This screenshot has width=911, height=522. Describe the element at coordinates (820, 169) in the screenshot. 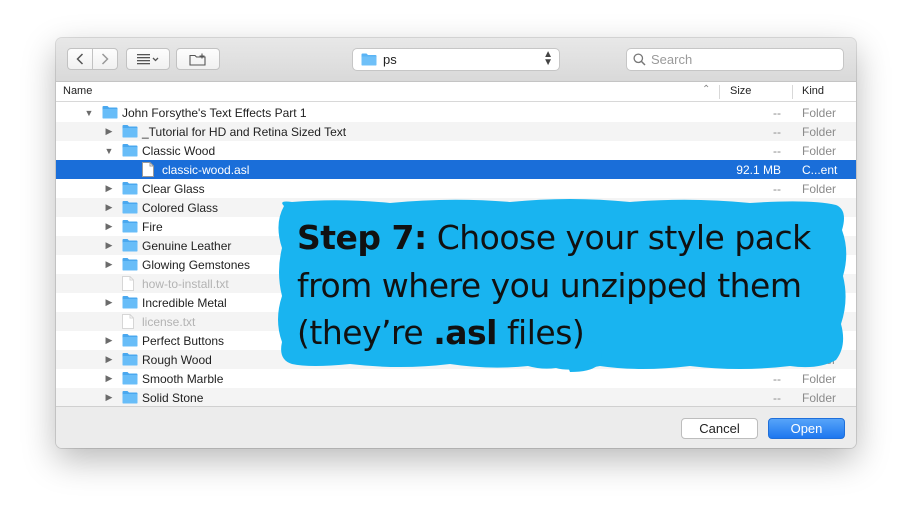

I see `item-kind: C...ent` at that location.